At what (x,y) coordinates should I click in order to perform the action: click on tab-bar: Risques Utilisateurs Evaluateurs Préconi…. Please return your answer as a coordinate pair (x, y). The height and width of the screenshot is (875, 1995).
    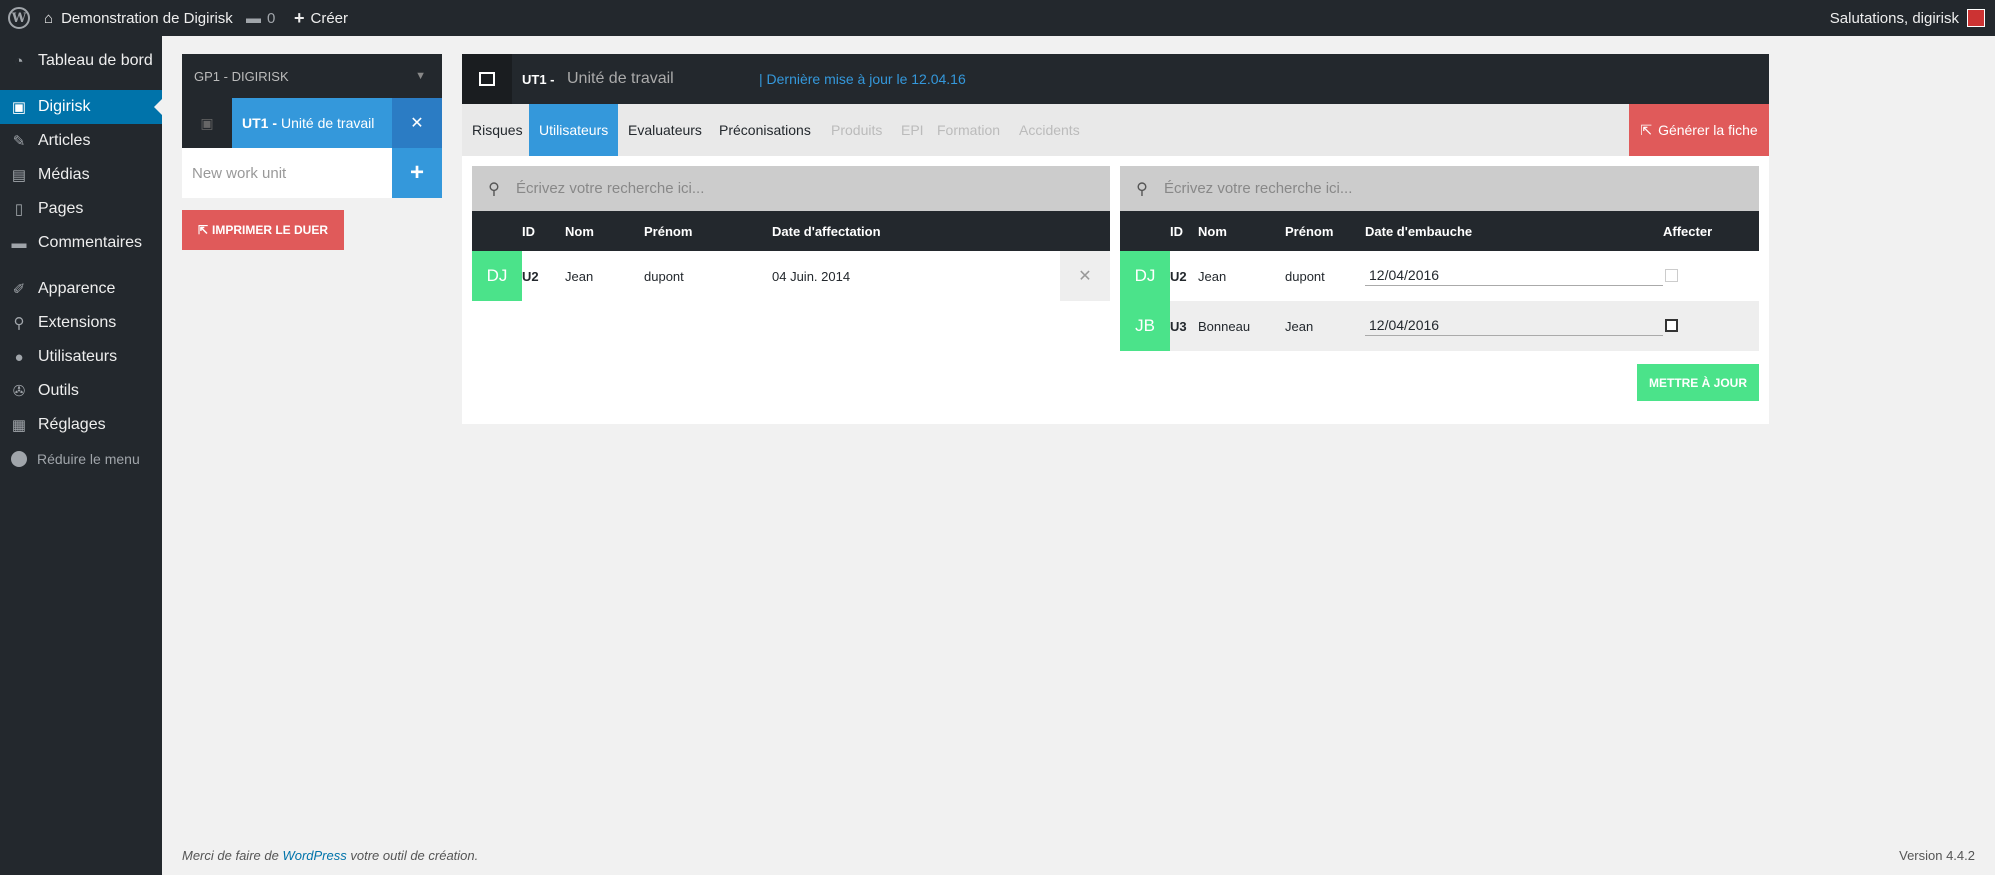
    Looking at the image, I should click on (1115, 130).